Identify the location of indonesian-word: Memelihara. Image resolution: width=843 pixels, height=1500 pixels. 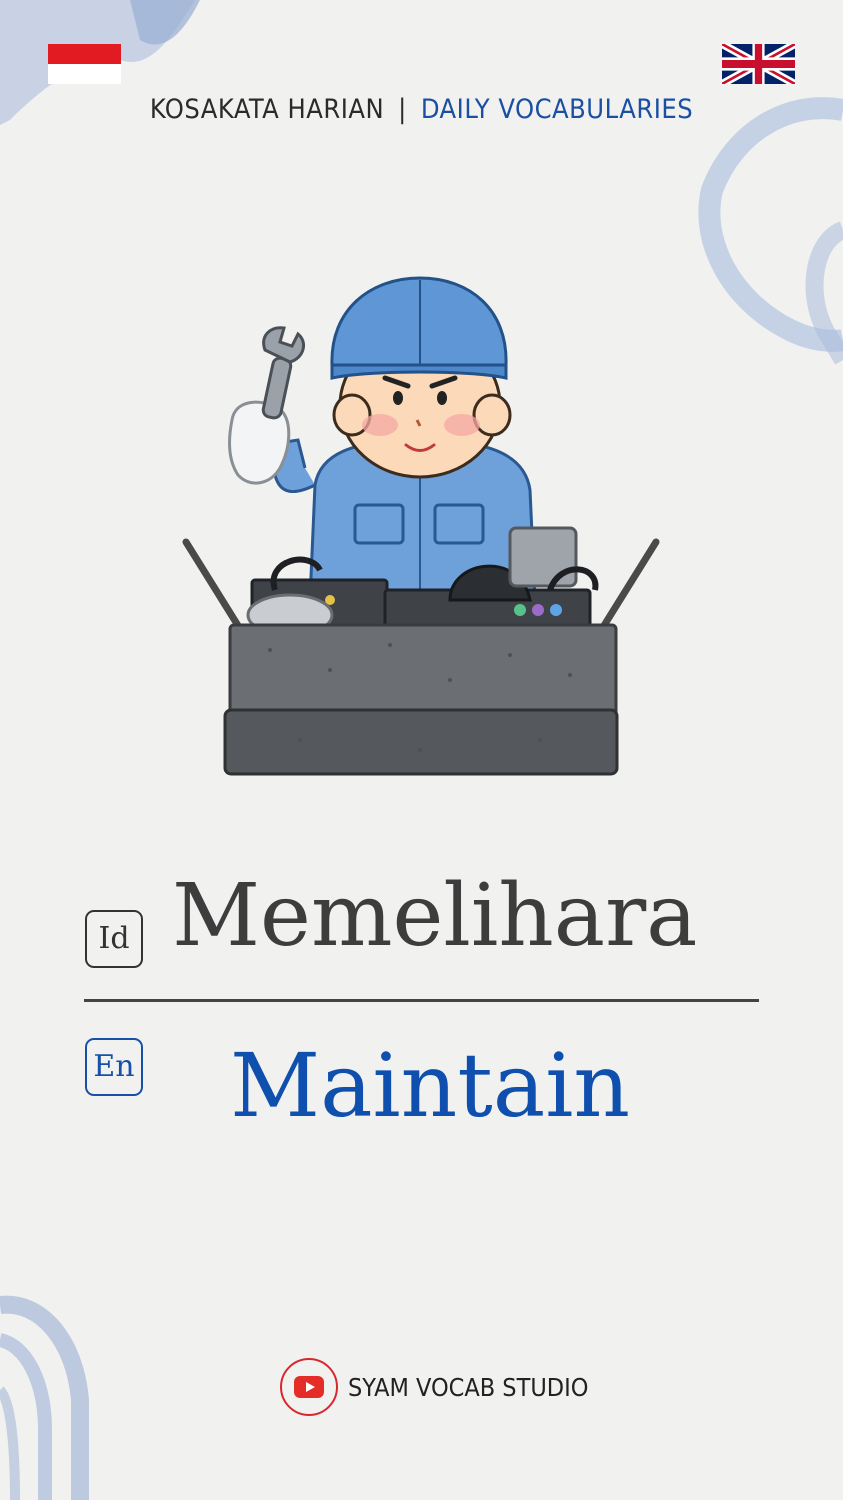
(435, 916).